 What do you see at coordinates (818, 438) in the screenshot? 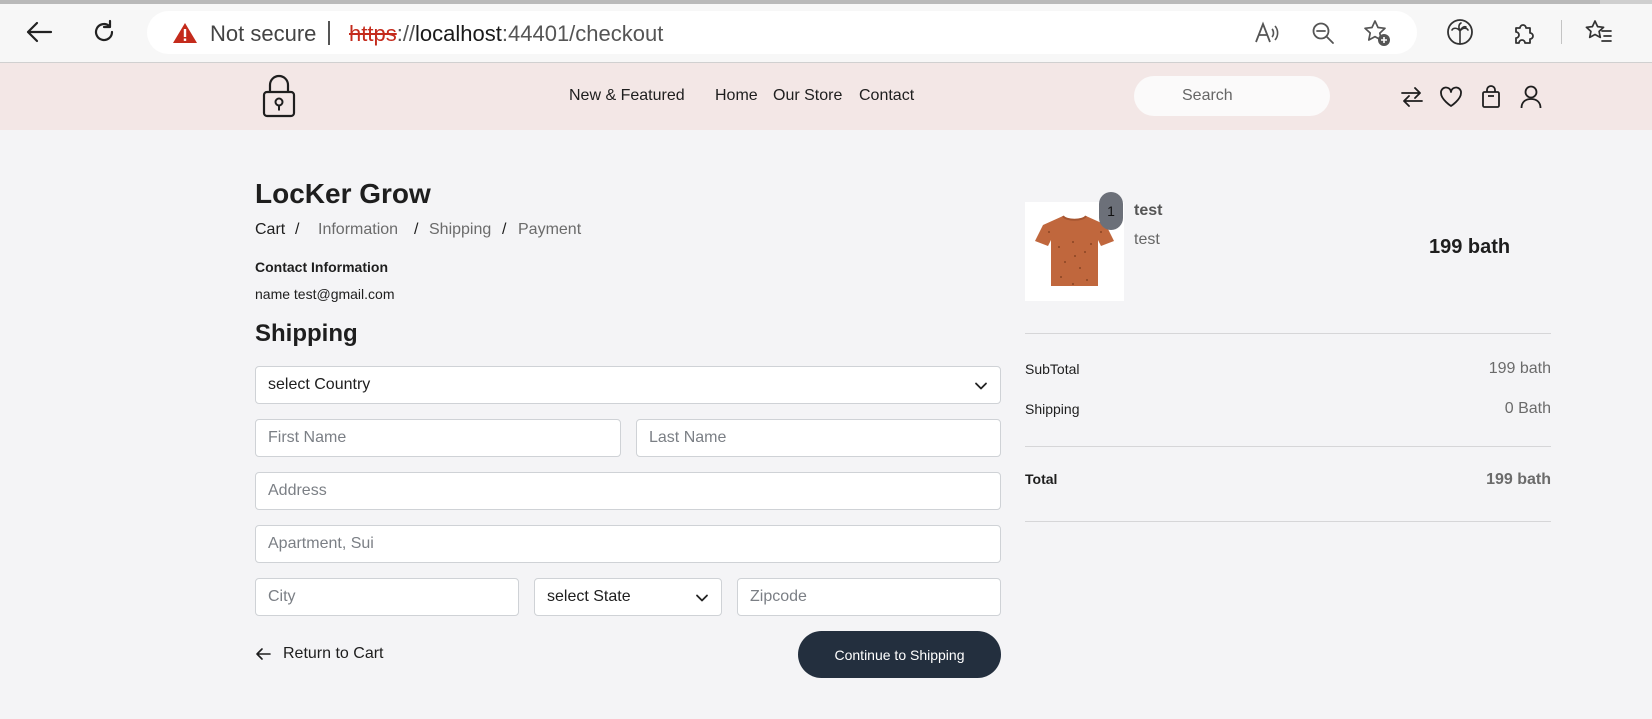
I see `last-name-input` at bounding box center [818, 438].